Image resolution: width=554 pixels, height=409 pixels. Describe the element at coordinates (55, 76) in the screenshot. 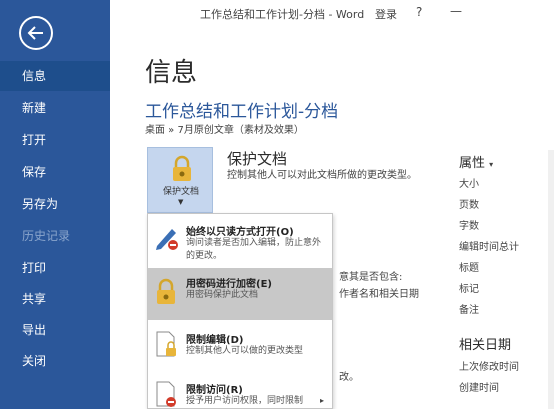

I see `nav-item-info: 信息` at that location.